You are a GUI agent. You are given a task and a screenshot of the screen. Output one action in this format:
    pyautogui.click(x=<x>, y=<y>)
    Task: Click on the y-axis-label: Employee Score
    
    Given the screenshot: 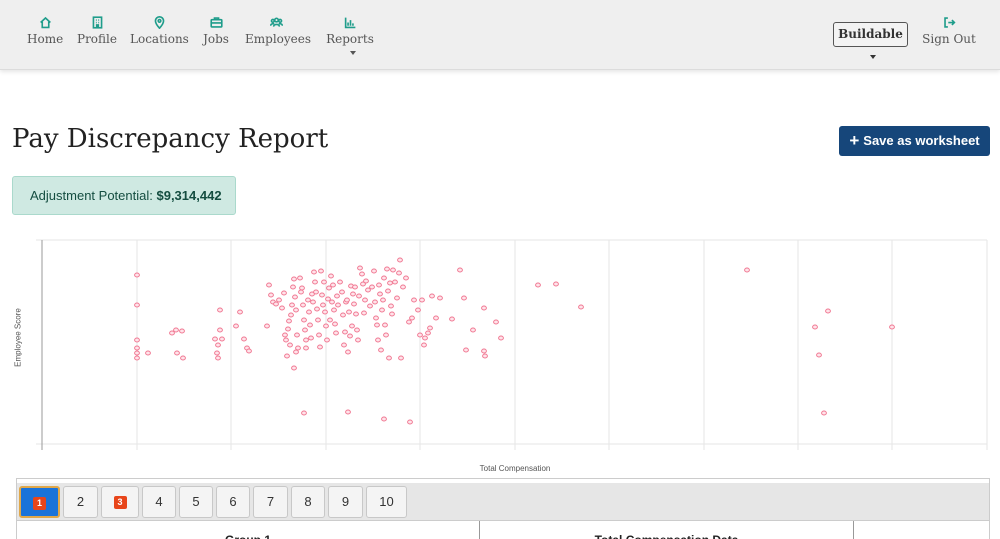 What is the action you would take?
    pyautogui.click(x=18, y=337)
    